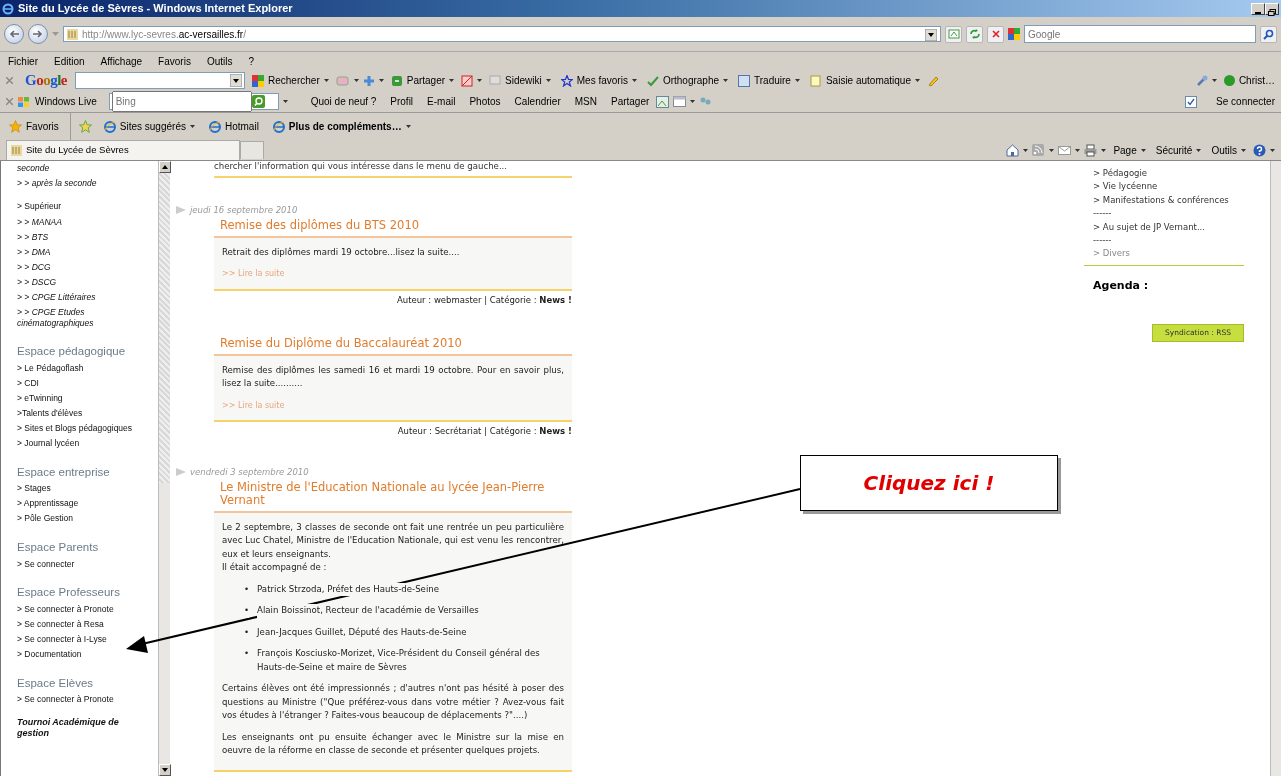 The image size is (1281, 776). What do you see at coordinates (121, 61) in the screenshot?
I see `menu-item: Affichage` at bounding box center [121, 61].